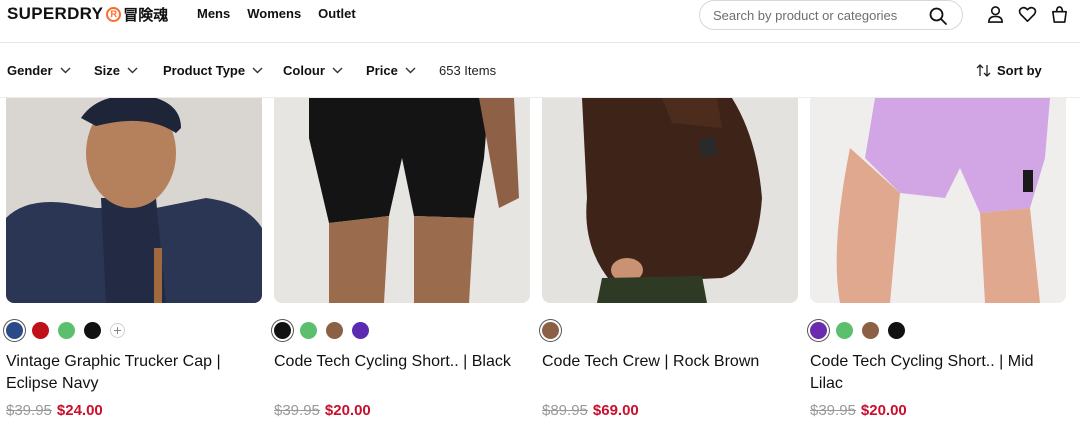 The height and width of the screenshot is (430, 1080). Describe the element at coordinates (304, 70) in the screenshot. I see `filter-colour-label: Colour` at that location.